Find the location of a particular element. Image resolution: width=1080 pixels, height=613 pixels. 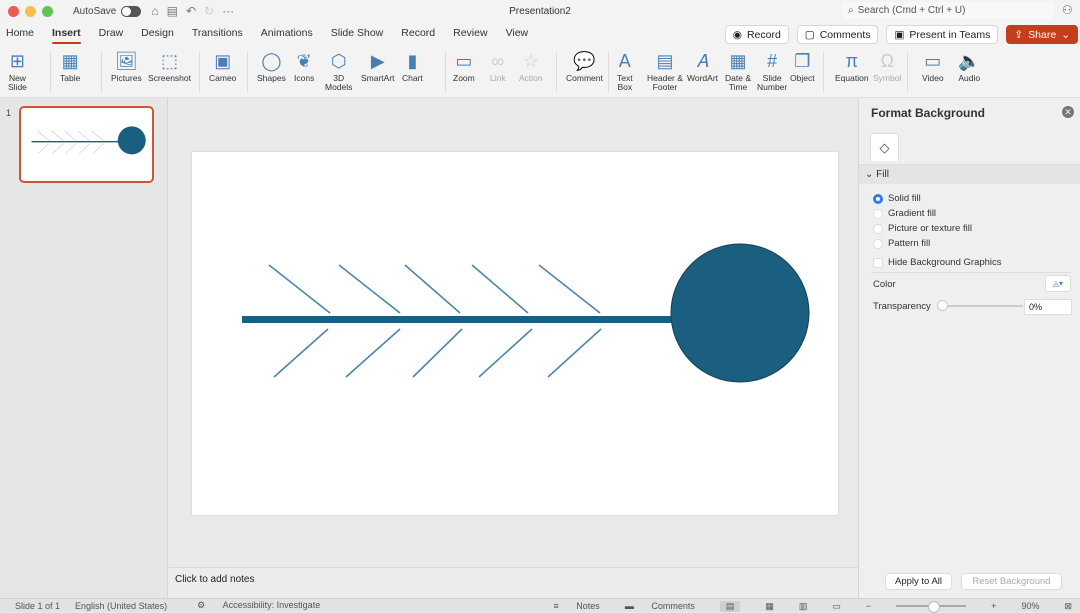

tab-animations: Animations is located at coordinates (287, 34).